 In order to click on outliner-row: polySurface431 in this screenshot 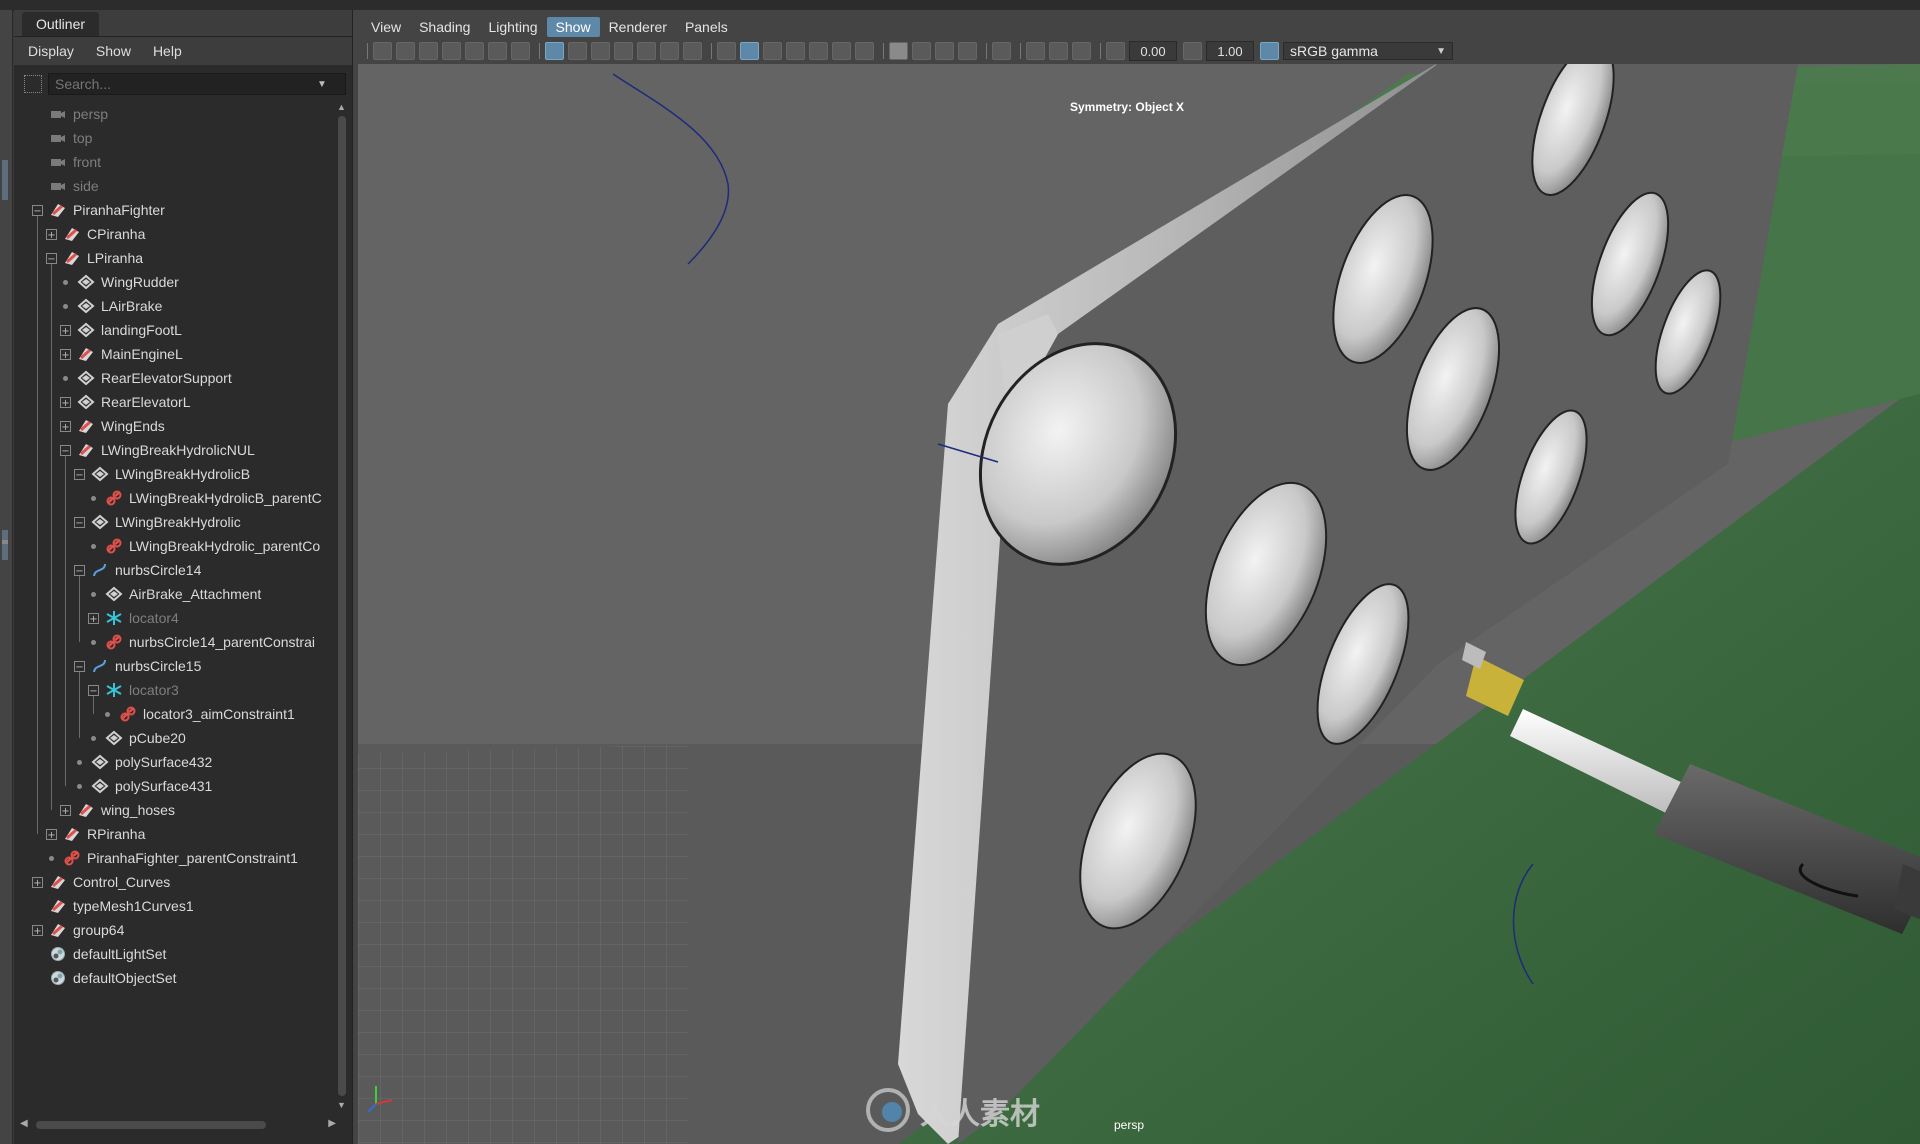, I will do `click(143, 786)`.